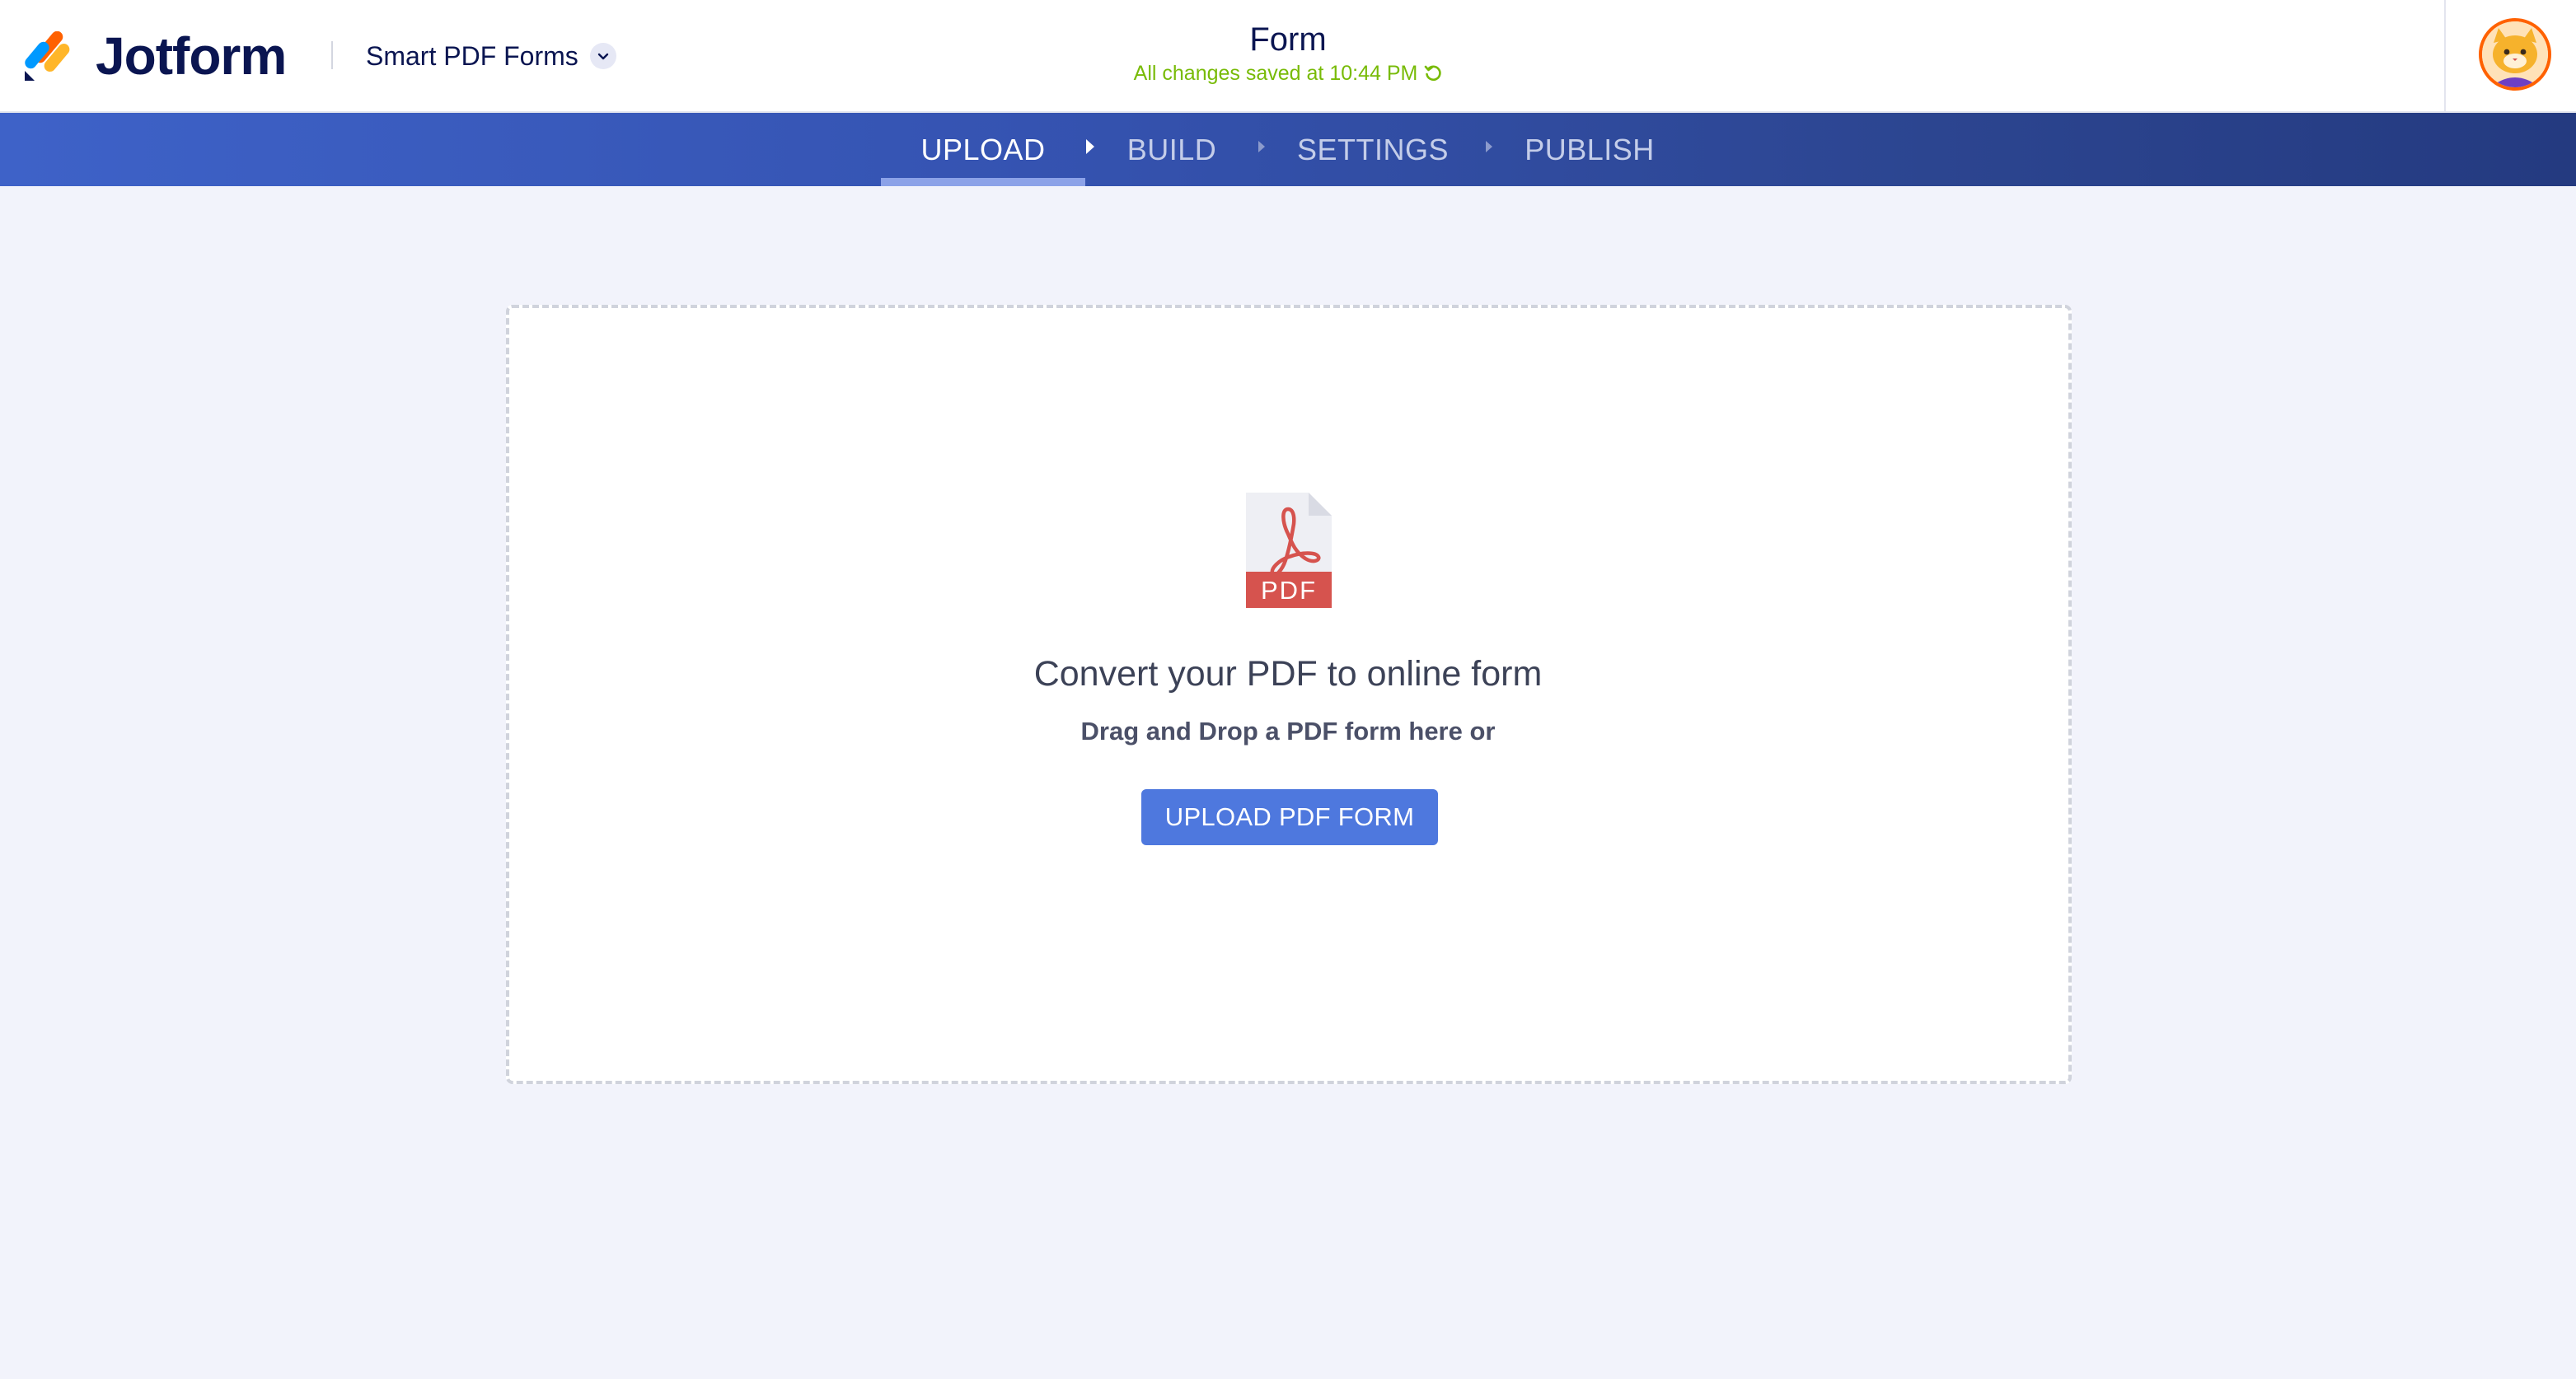 Image resolution: width=2576 pixels, height=1379 pixels. What do you see at coordinates (1171, 149) in the screenshot?
I see `tab-build: BUILD` at bounding box center [1171, 149].